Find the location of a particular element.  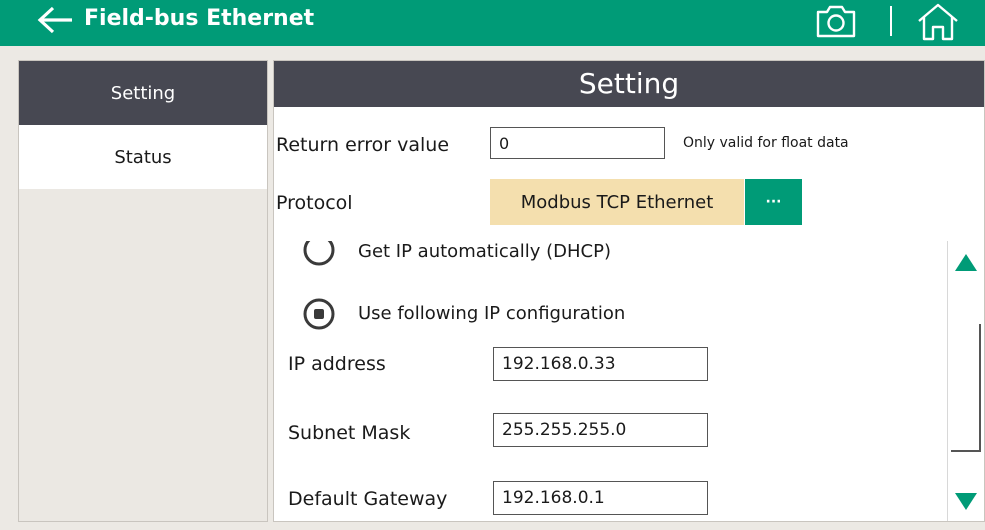

scroll-track is located at coordinates (947, 381).